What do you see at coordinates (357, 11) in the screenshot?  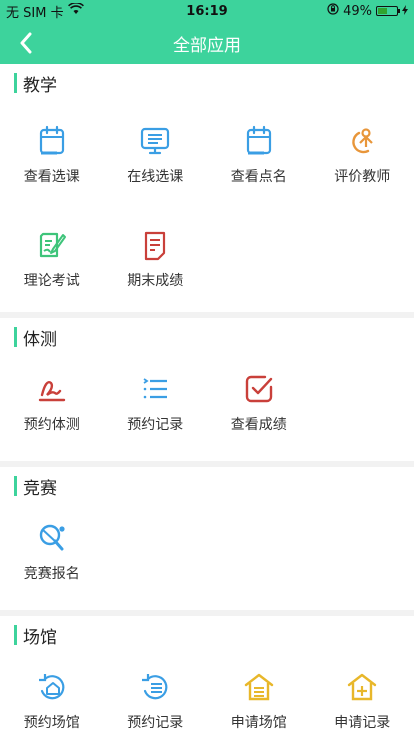 I see `battery-percent: 49%` at bounding box center [357, 11].